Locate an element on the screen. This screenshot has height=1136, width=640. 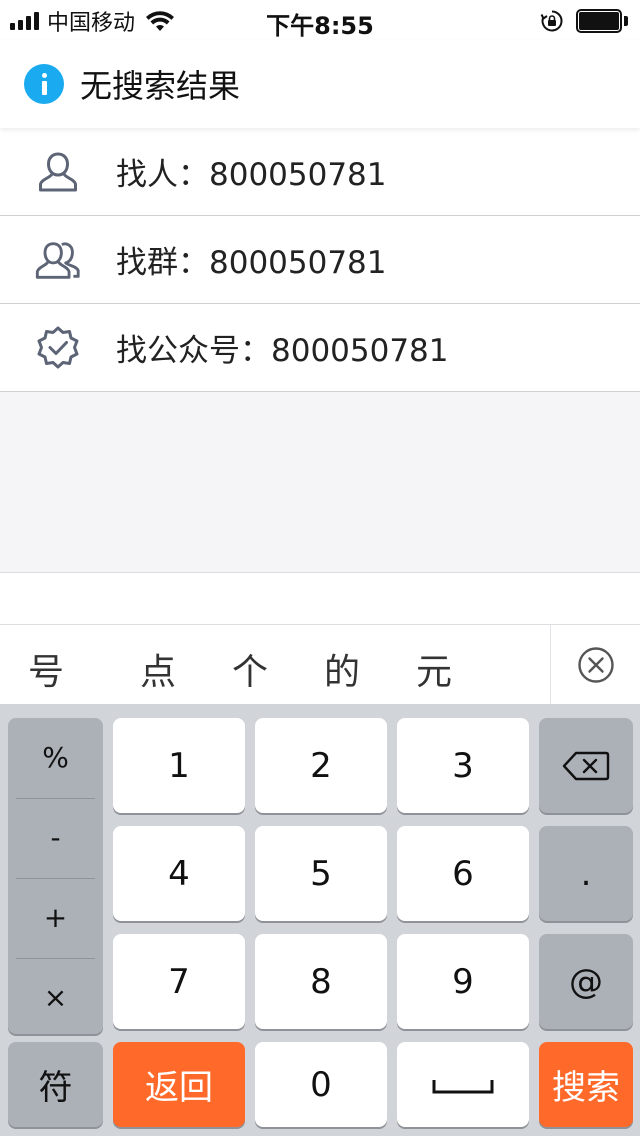
key-0: 0 is located at coordinates (321, 1084).